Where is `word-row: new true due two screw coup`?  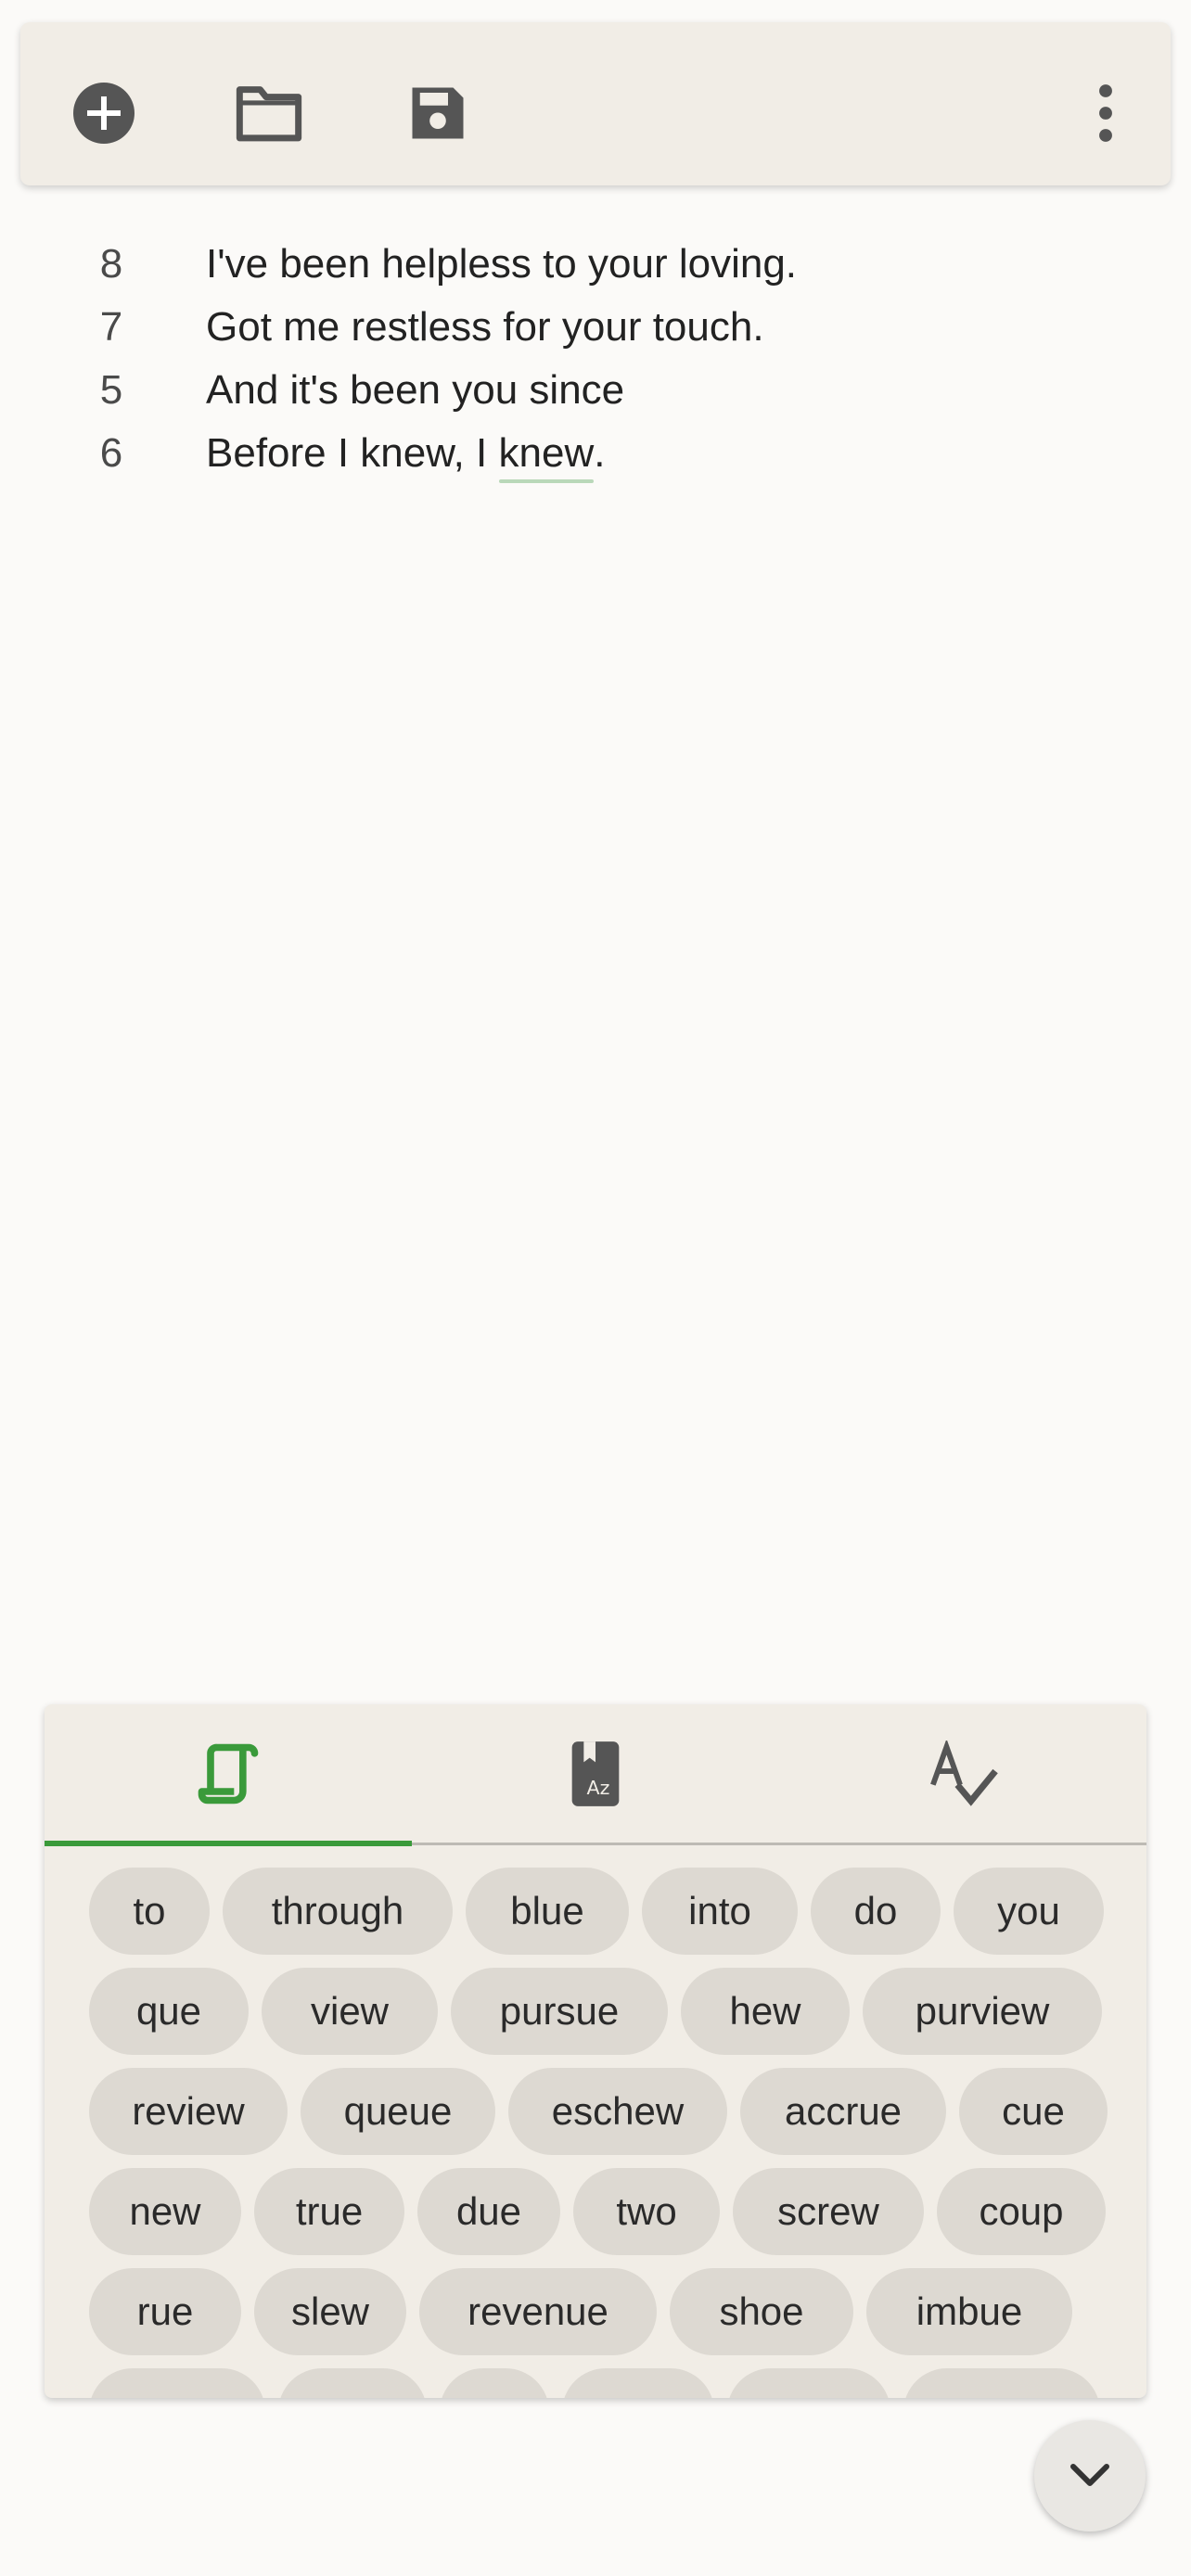
word-row: new true due two screw coup is located at coordinates (599, 2211).